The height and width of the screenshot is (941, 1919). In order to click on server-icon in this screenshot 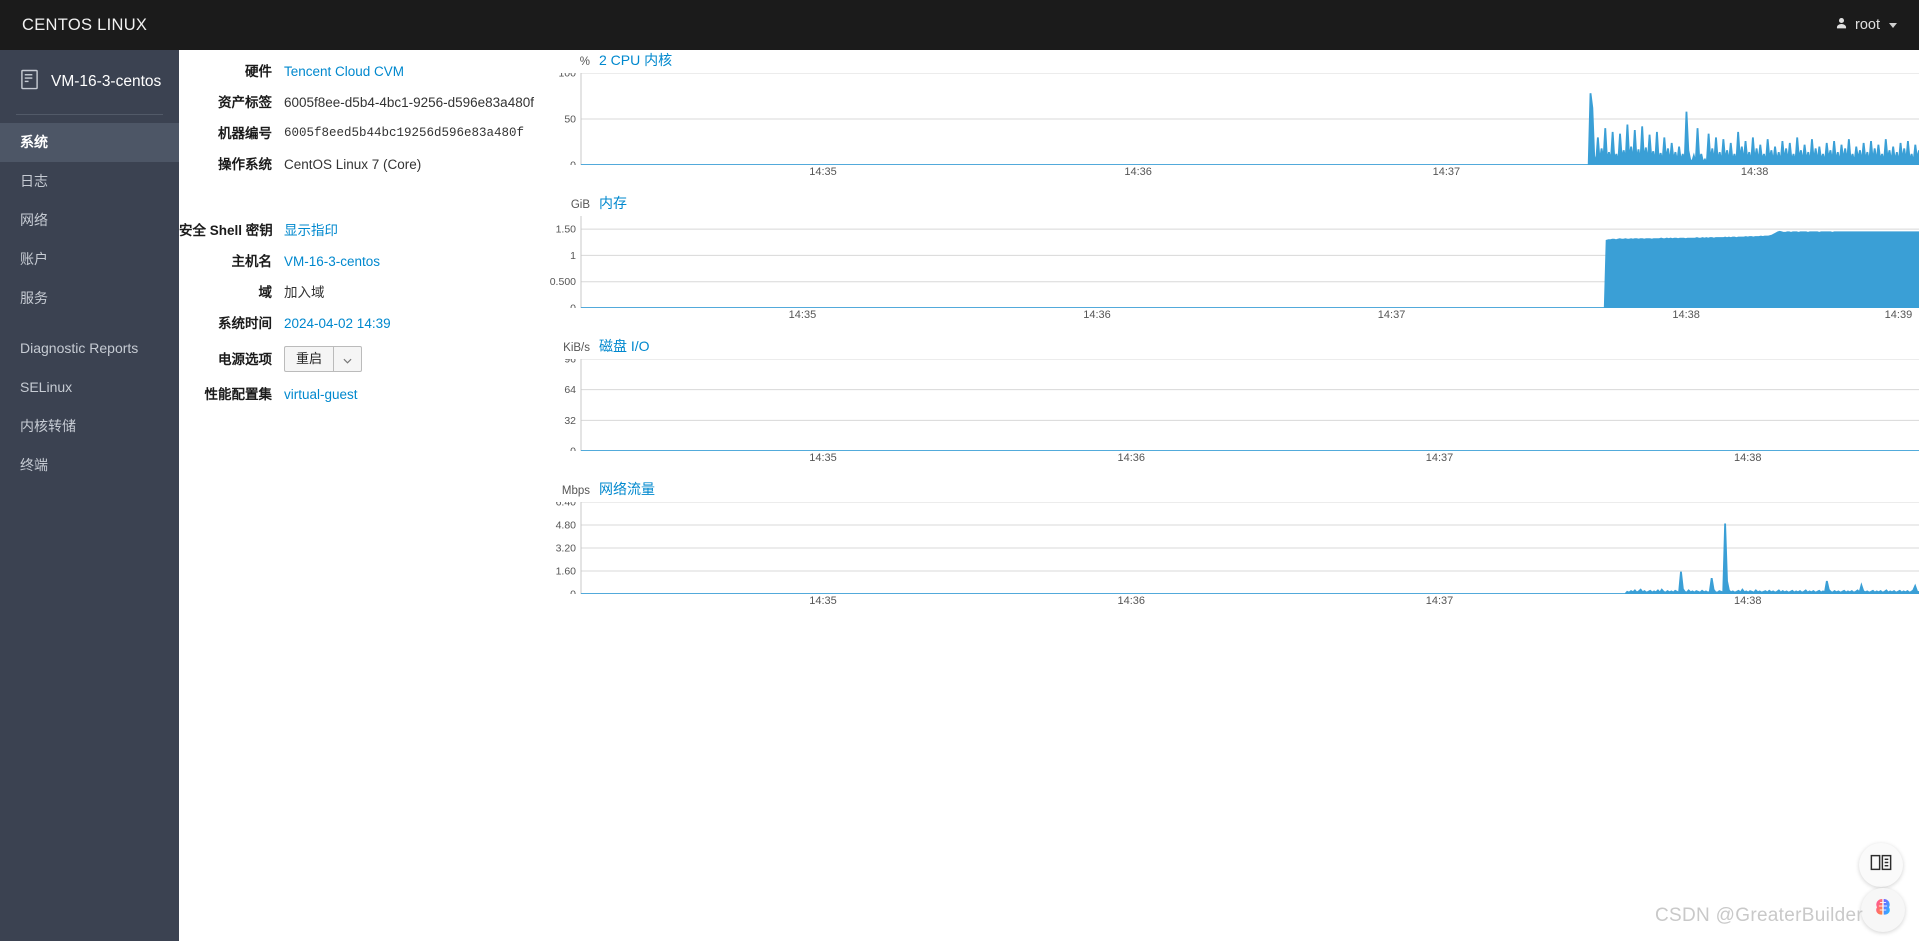, I will do `click(29, 82)`.